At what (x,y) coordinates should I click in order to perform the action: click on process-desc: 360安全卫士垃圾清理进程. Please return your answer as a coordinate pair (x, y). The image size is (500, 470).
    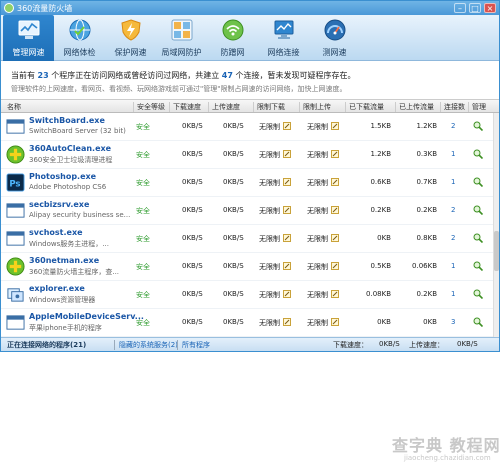
    Looking at the image, I should click on (71, 160).